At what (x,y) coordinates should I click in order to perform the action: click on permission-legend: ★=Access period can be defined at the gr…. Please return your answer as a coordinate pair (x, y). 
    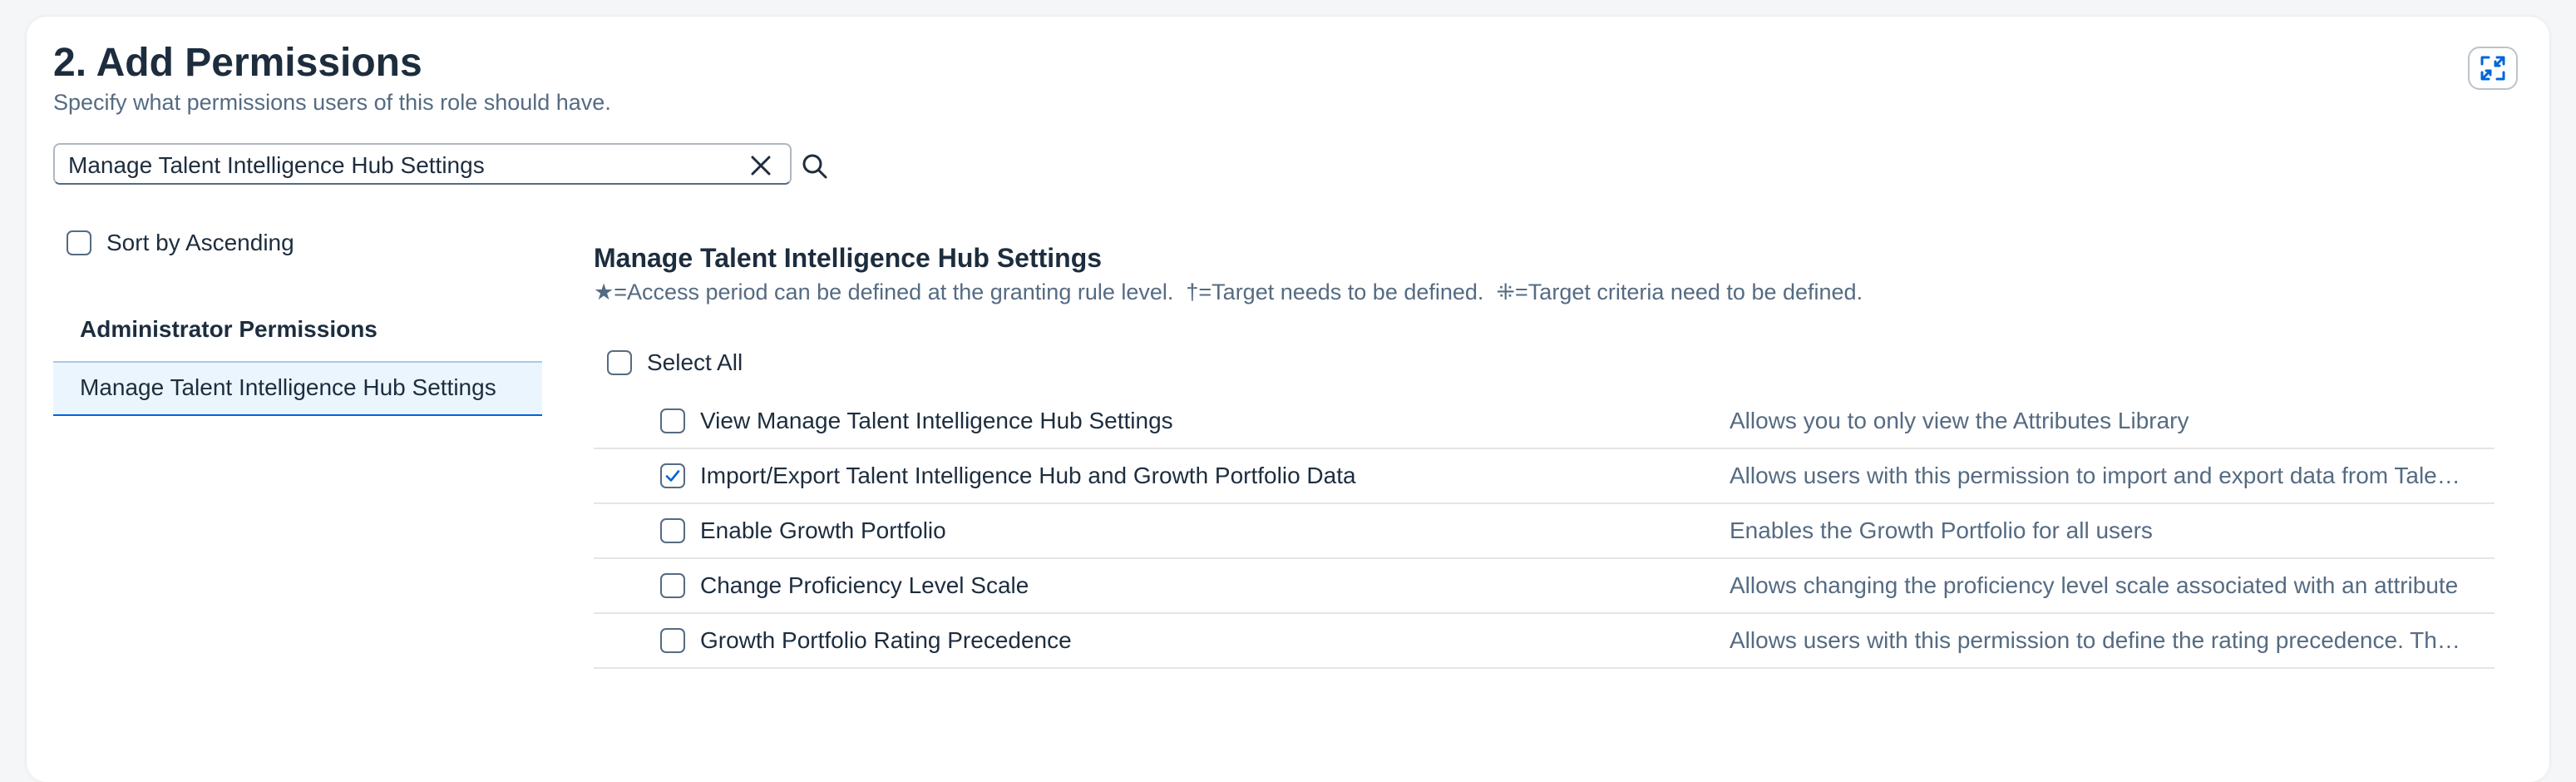
    Looking at the image, I should click on (1228, 292).